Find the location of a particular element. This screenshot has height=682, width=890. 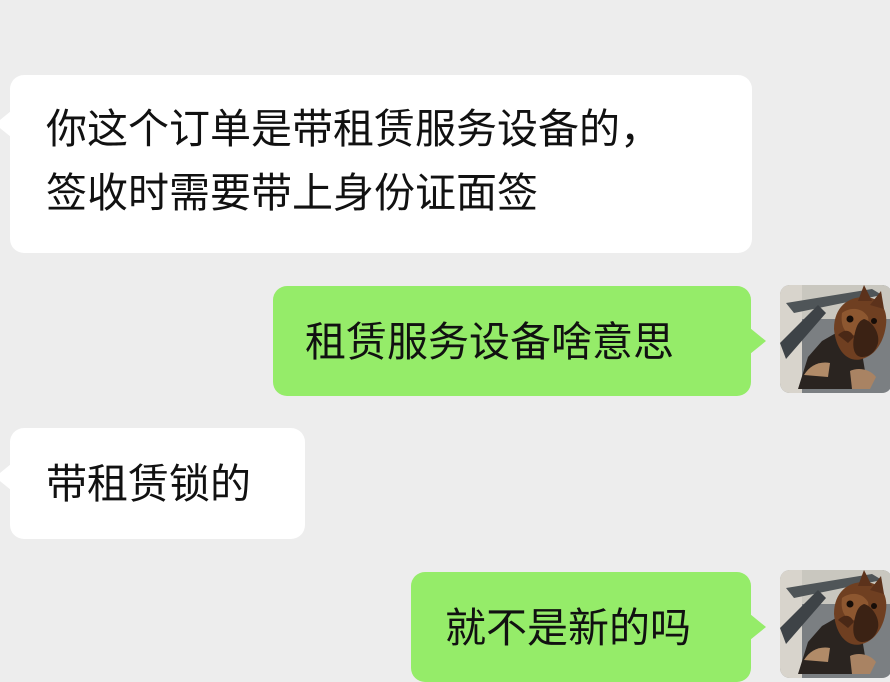

incoming-message-bubble: 带租赁锁的 is located at coordinates (152, 483).